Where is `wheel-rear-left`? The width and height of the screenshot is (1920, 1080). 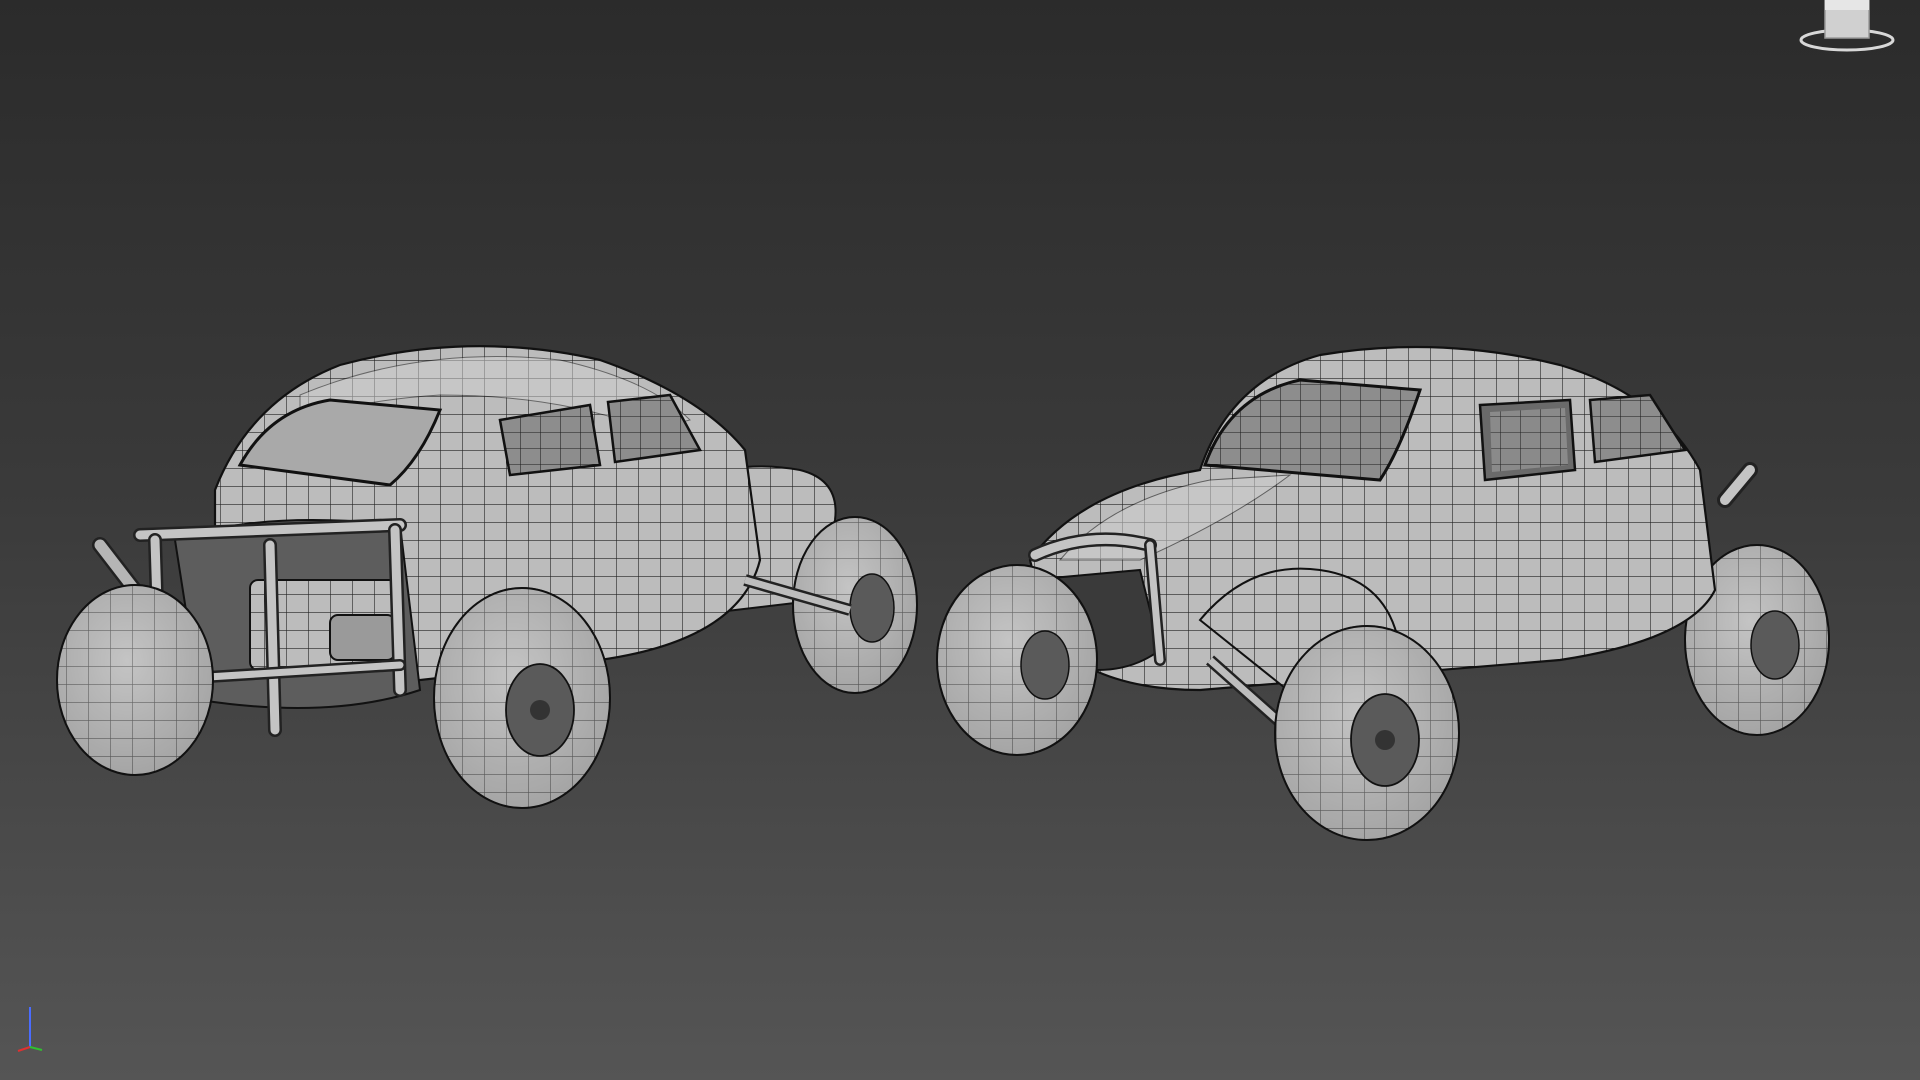 wheel-rear-left is located at coordinates (135, 680).